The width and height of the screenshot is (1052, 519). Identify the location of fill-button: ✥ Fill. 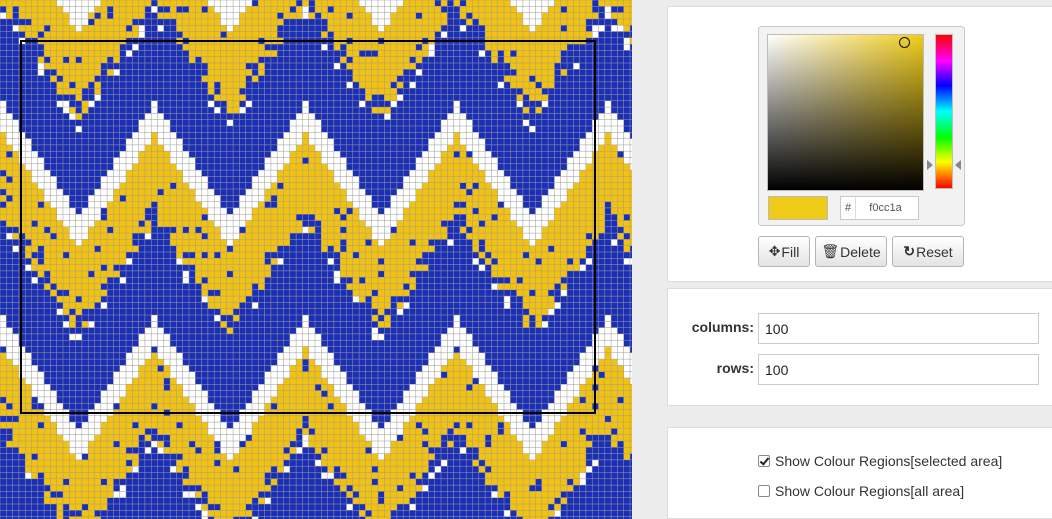
(784, 251).